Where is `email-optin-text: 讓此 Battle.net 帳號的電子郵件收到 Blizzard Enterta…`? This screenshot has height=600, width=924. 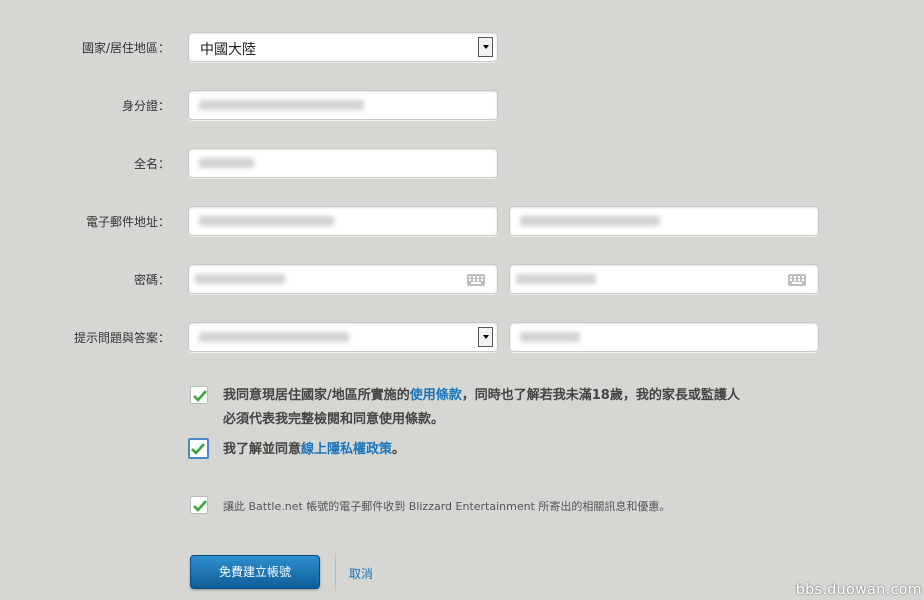 email-optin-text: 讓此 Battle.net 帳號的電子郵件收到 Blizzard Enterta… is located at coordinates (447, 506).